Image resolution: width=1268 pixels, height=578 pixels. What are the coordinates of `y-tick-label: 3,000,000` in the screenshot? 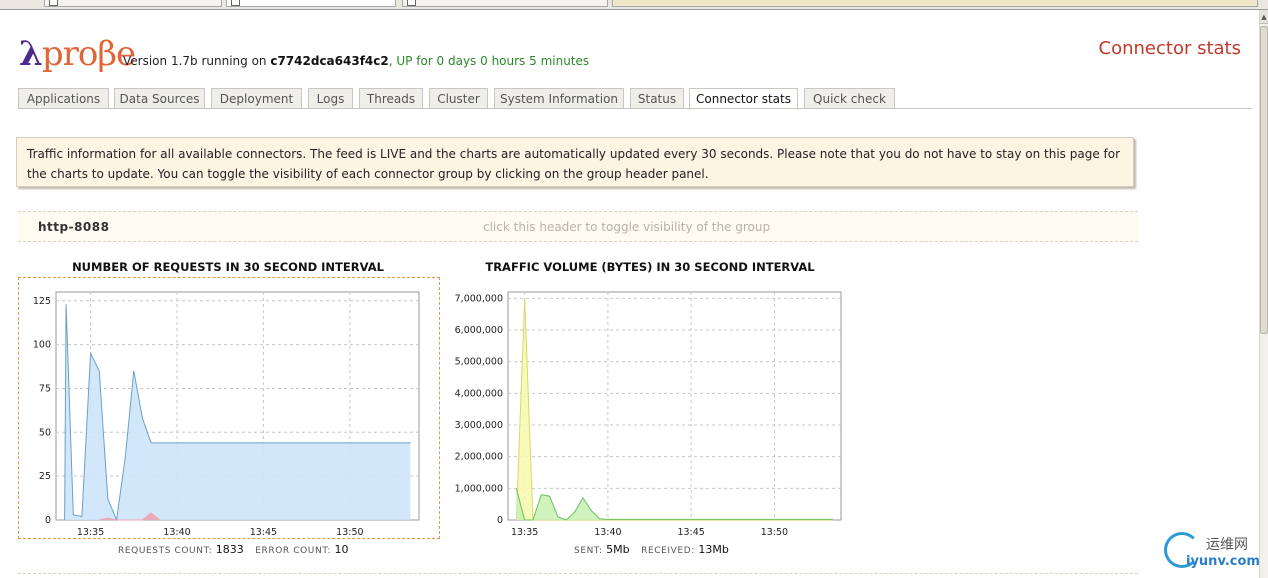 It's located at (479, 425).